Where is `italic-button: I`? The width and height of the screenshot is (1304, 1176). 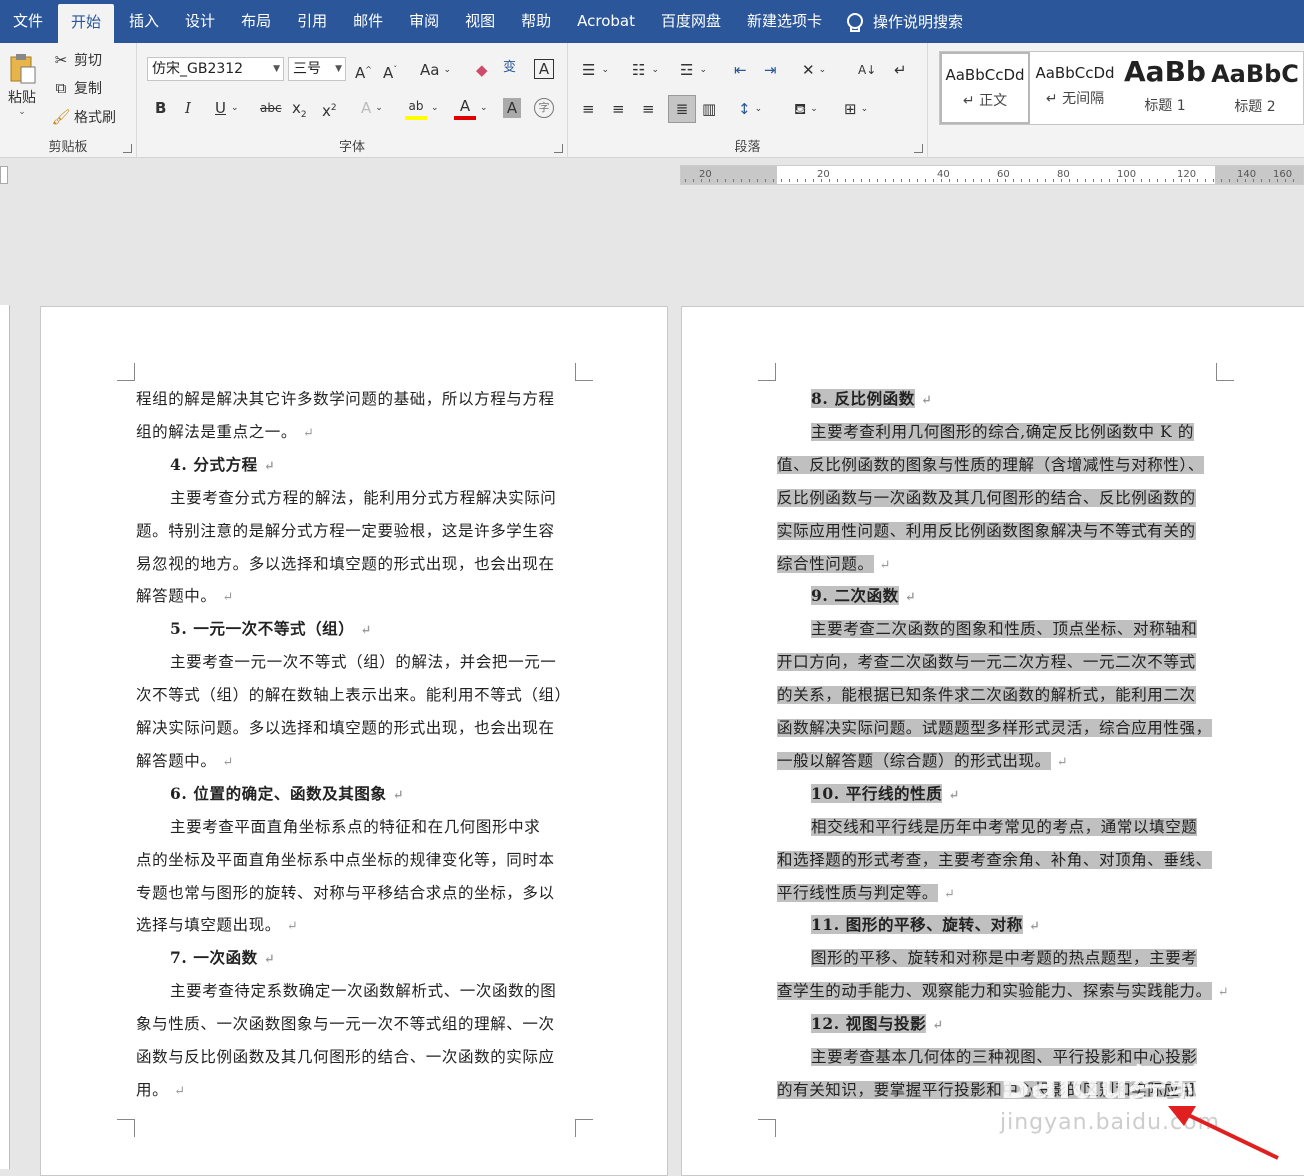
italic-button: I is located at coordinates (188, 108).